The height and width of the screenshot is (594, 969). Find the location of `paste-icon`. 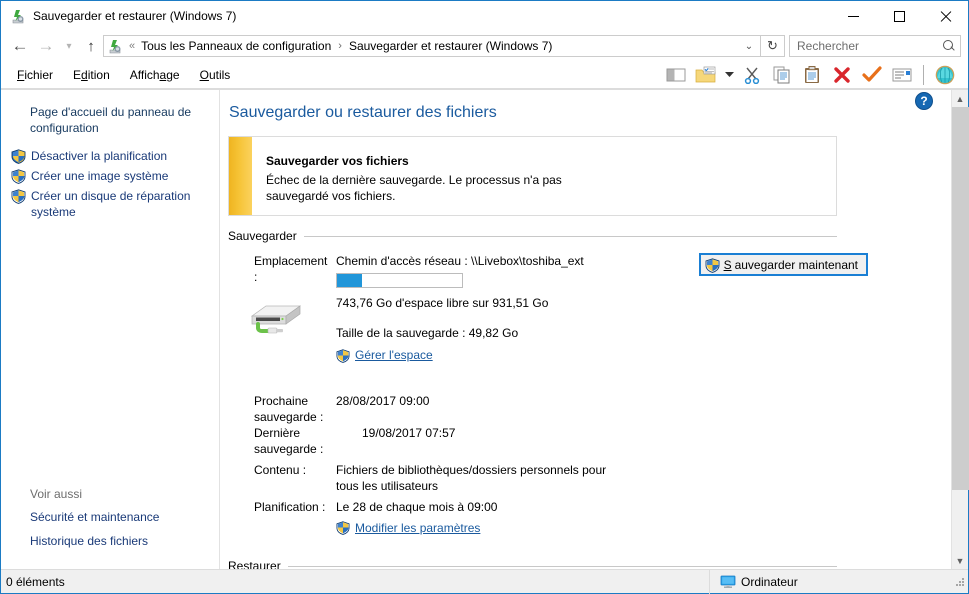

paste-icon is located at coordinates (812, 75).